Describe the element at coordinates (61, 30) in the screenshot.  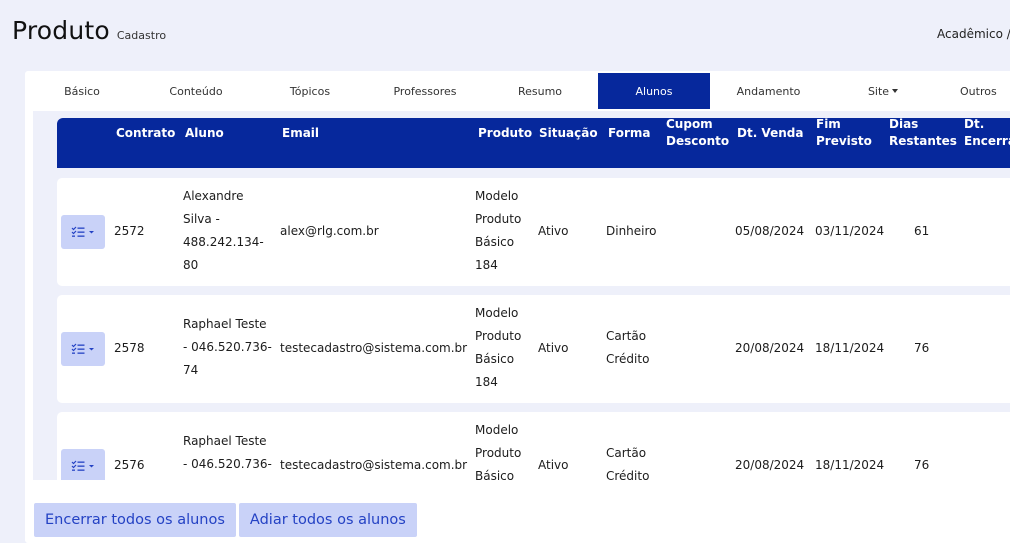
I see `page-title: Produto` at that location.